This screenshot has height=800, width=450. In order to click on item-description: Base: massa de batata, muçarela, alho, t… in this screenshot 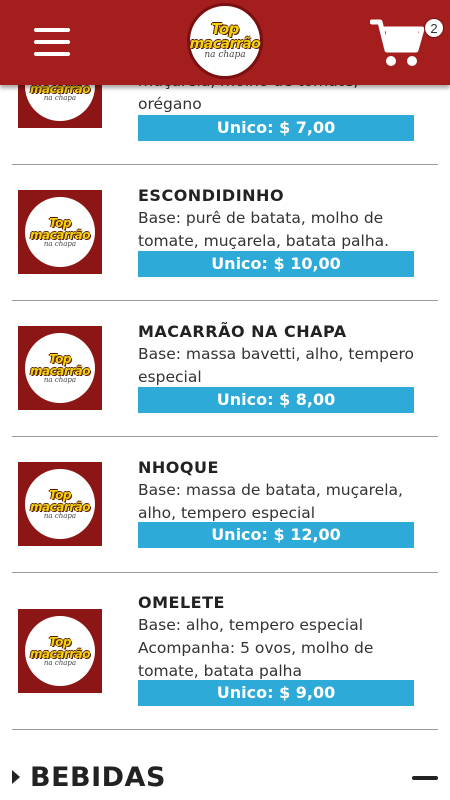, I will do `click(270, 501)`.